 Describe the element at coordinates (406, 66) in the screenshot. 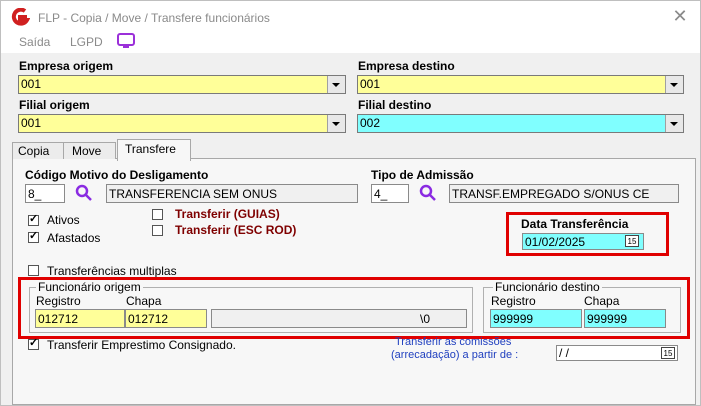

I see `empresa-destino-label: Empresa destino` at that location.